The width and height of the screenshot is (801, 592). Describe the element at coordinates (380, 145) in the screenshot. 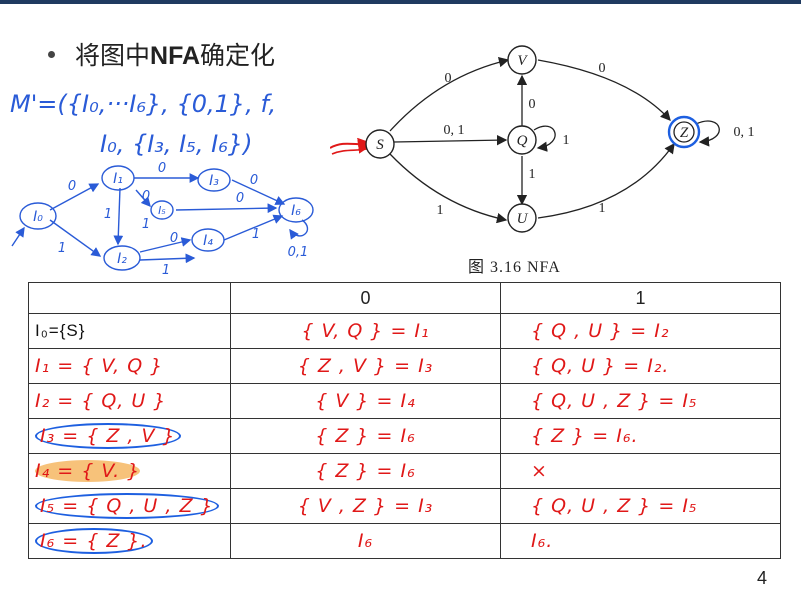

I see `state-s-label: S` at that location.